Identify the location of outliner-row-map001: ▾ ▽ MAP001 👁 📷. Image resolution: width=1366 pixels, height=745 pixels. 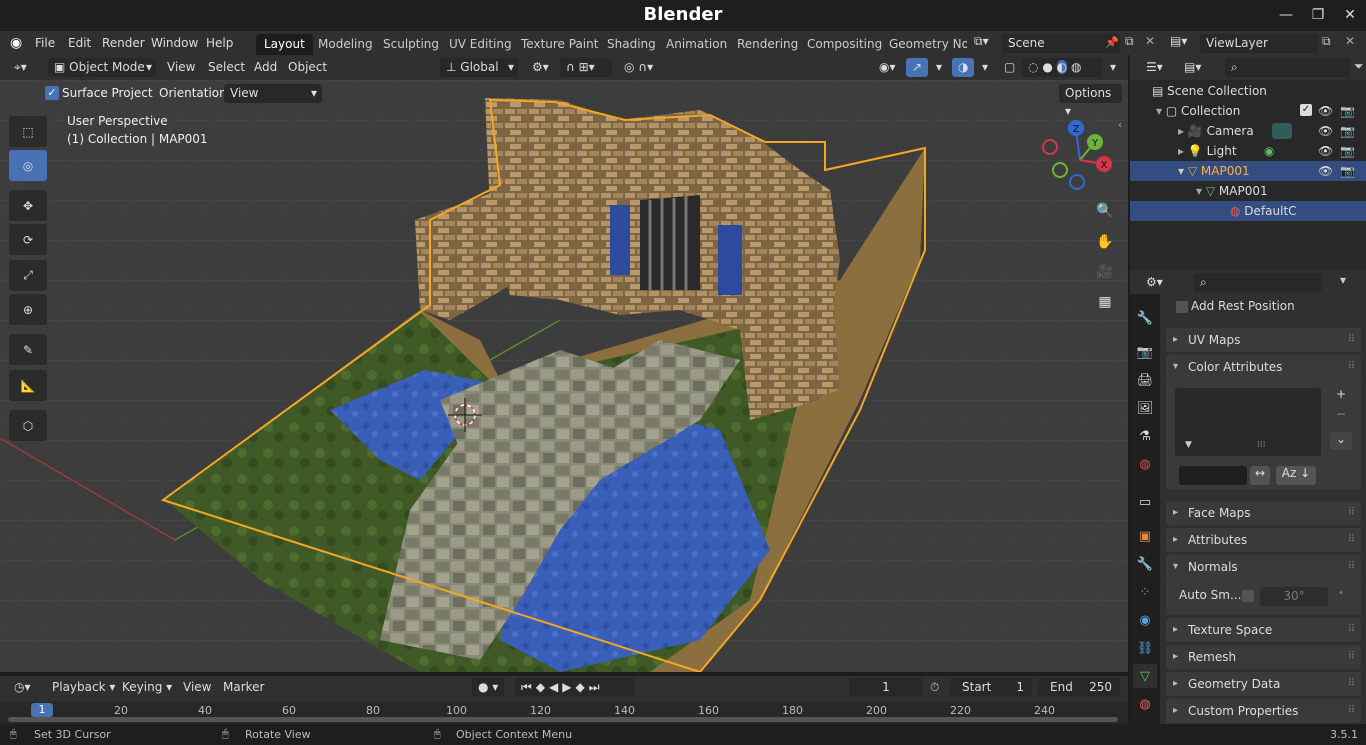
(1248, 171).